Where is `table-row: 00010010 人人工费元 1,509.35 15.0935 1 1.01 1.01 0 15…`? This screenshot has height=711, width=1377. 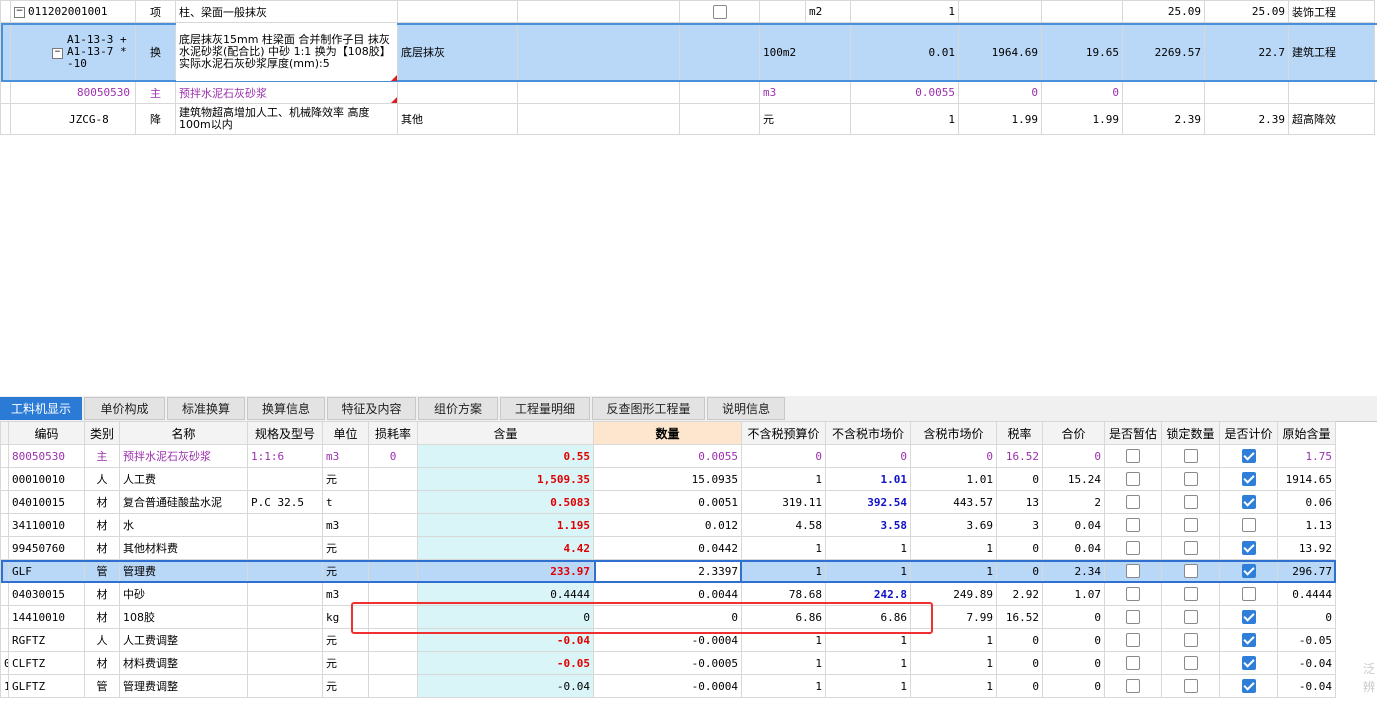
table-row: 00010010 人人工费元 1,509.35 15.0935 1 1.01 1.01 0 15… is located at coordinates (668, 479).